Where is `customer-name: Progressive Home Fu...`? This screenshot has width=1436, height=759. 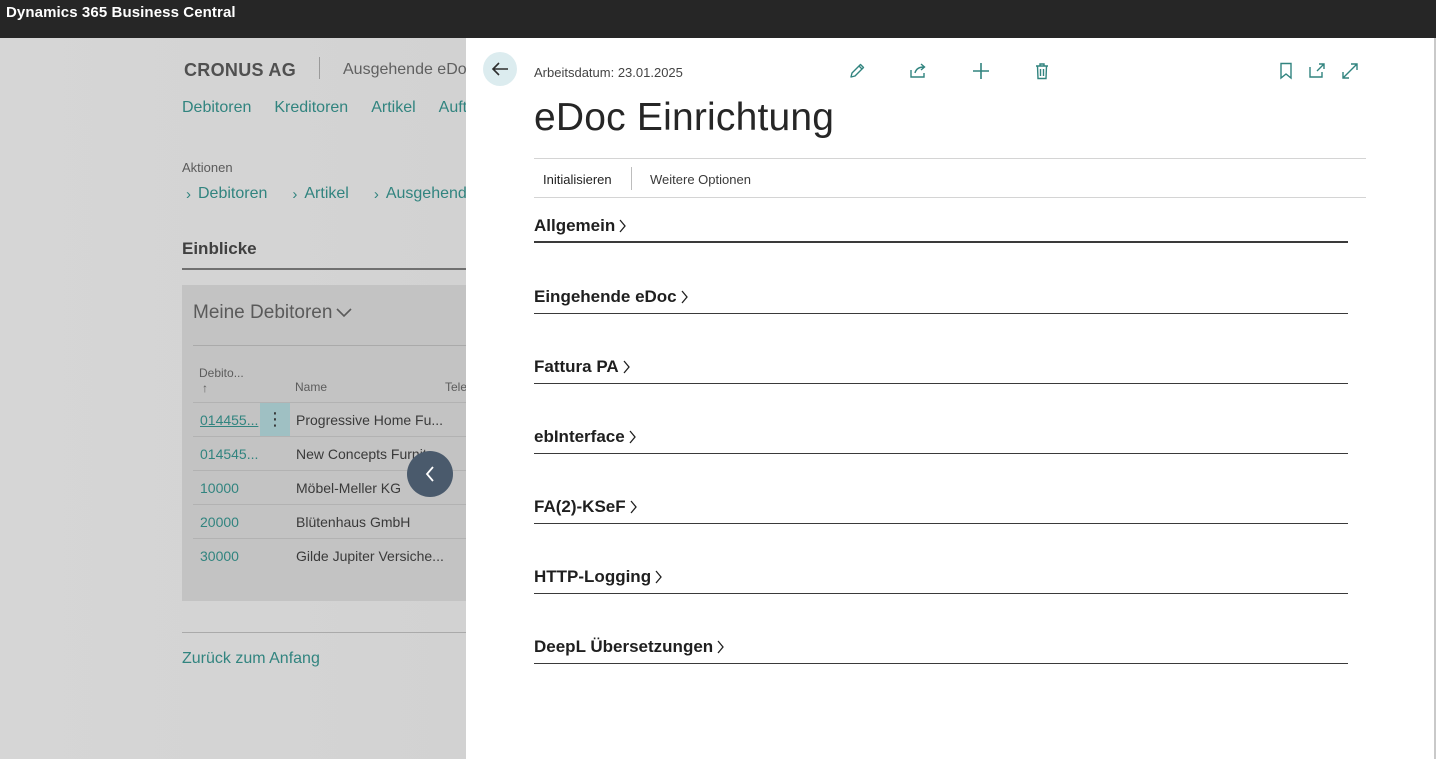
customer-name: Progressive Home Fu... is located at coordinates (370, 420).